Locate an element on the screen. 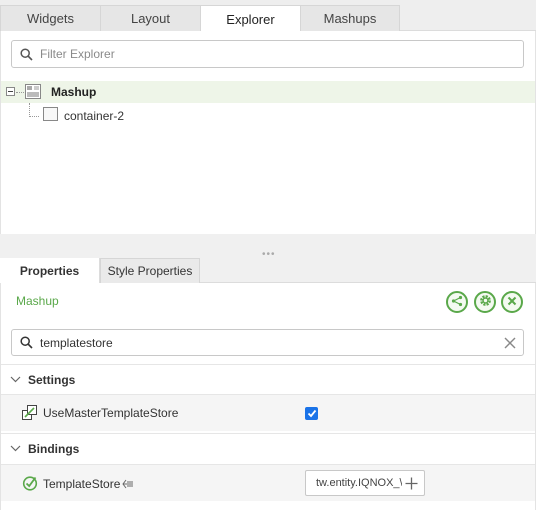 Image resolution: width=536 pixels, height=510 pixels. bind-arrow-icon is located at coordinates (128, 485).